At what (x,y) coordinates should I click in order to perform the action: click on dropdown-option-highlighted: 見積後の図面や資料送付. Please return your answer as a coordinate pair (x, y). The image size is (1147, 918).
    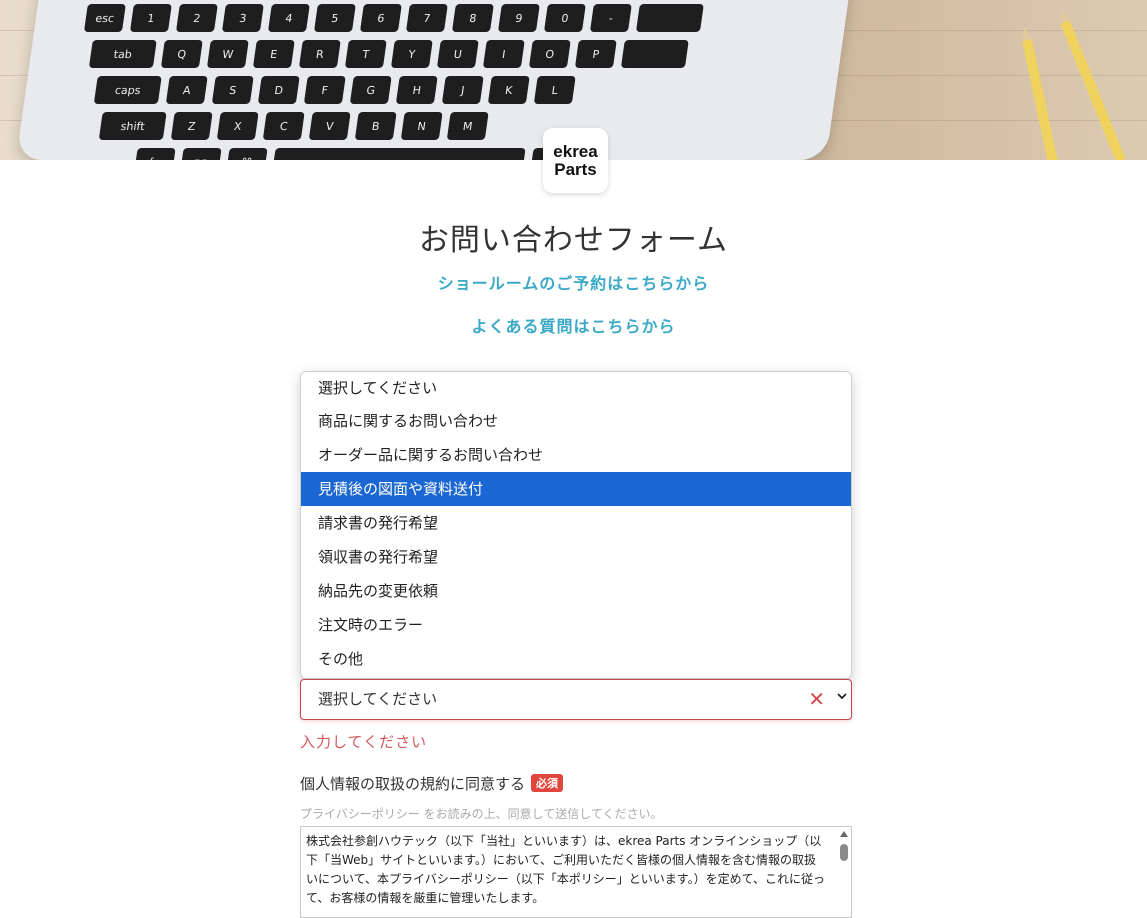
    Looking at the image, I should click on (576, 489).